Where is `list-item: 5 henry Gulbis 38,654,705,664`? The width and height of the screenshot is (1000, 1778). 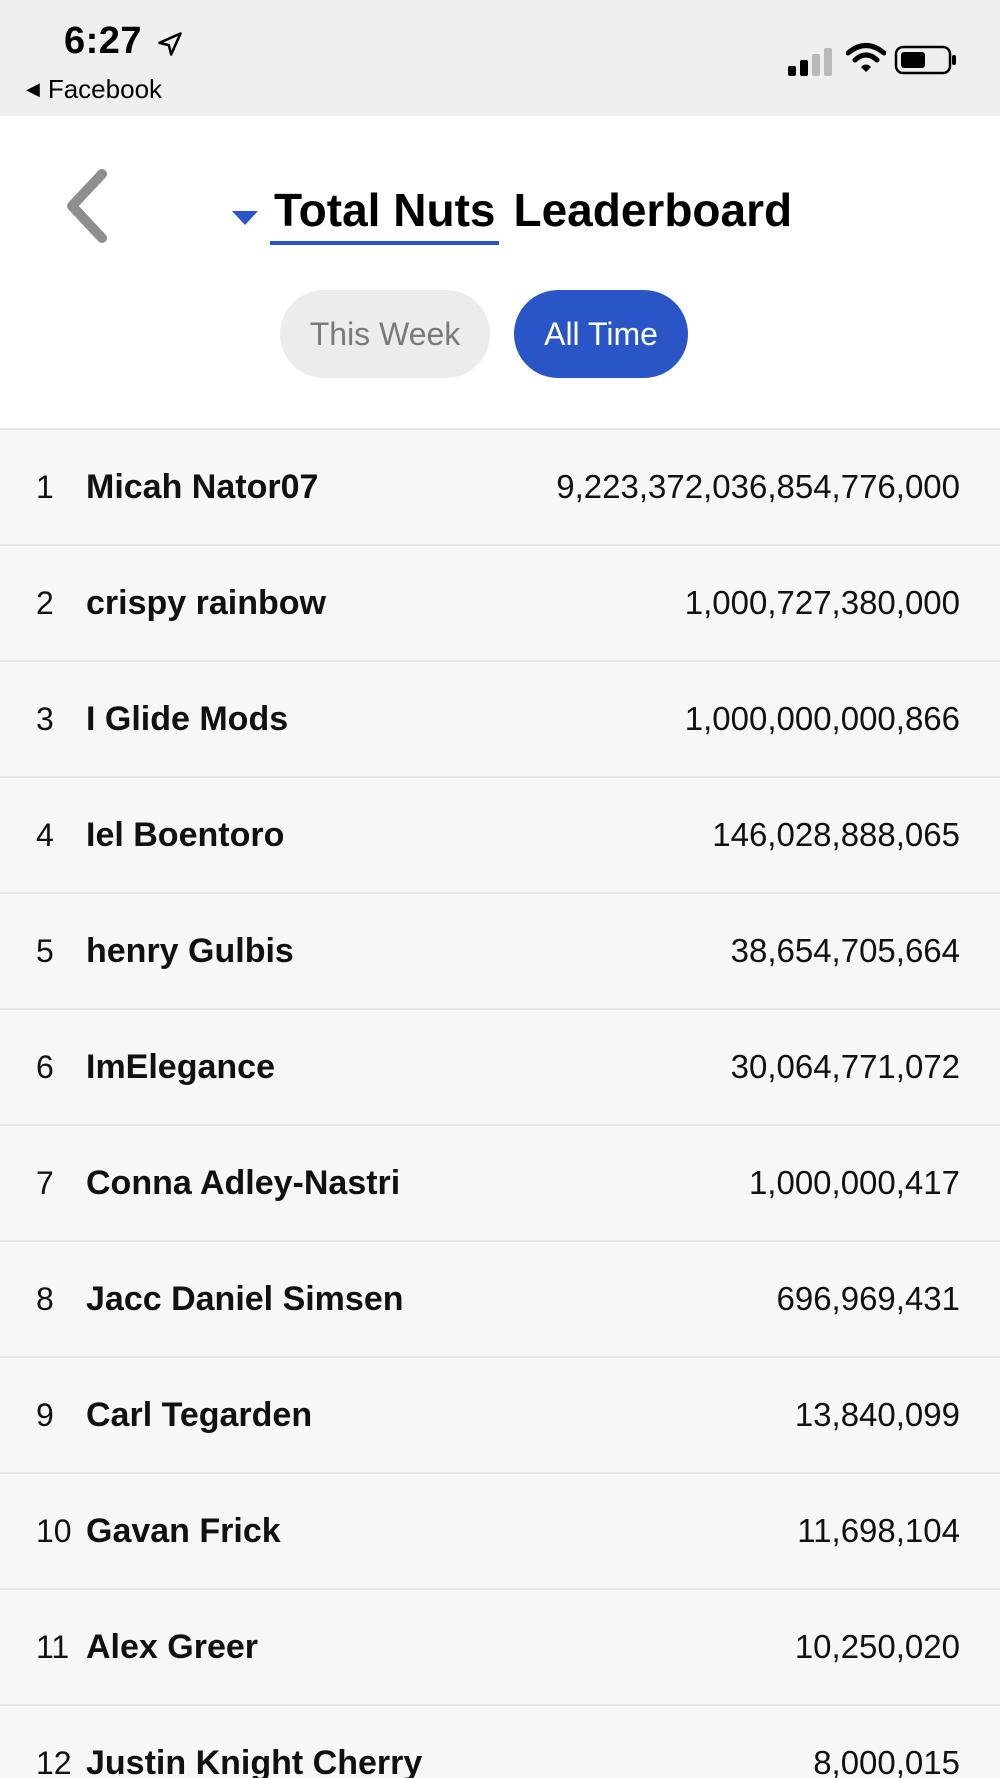
list-item: 5 henry Gulbis 38,654,705,664 is located at coordinates (500, 952).